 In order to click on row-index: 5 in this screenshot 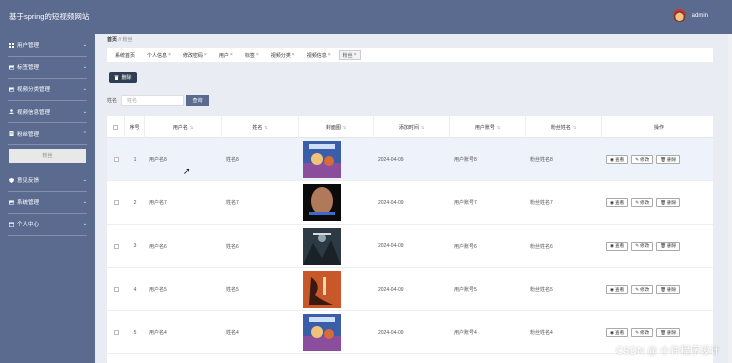, I will do `click(135, 332)`.